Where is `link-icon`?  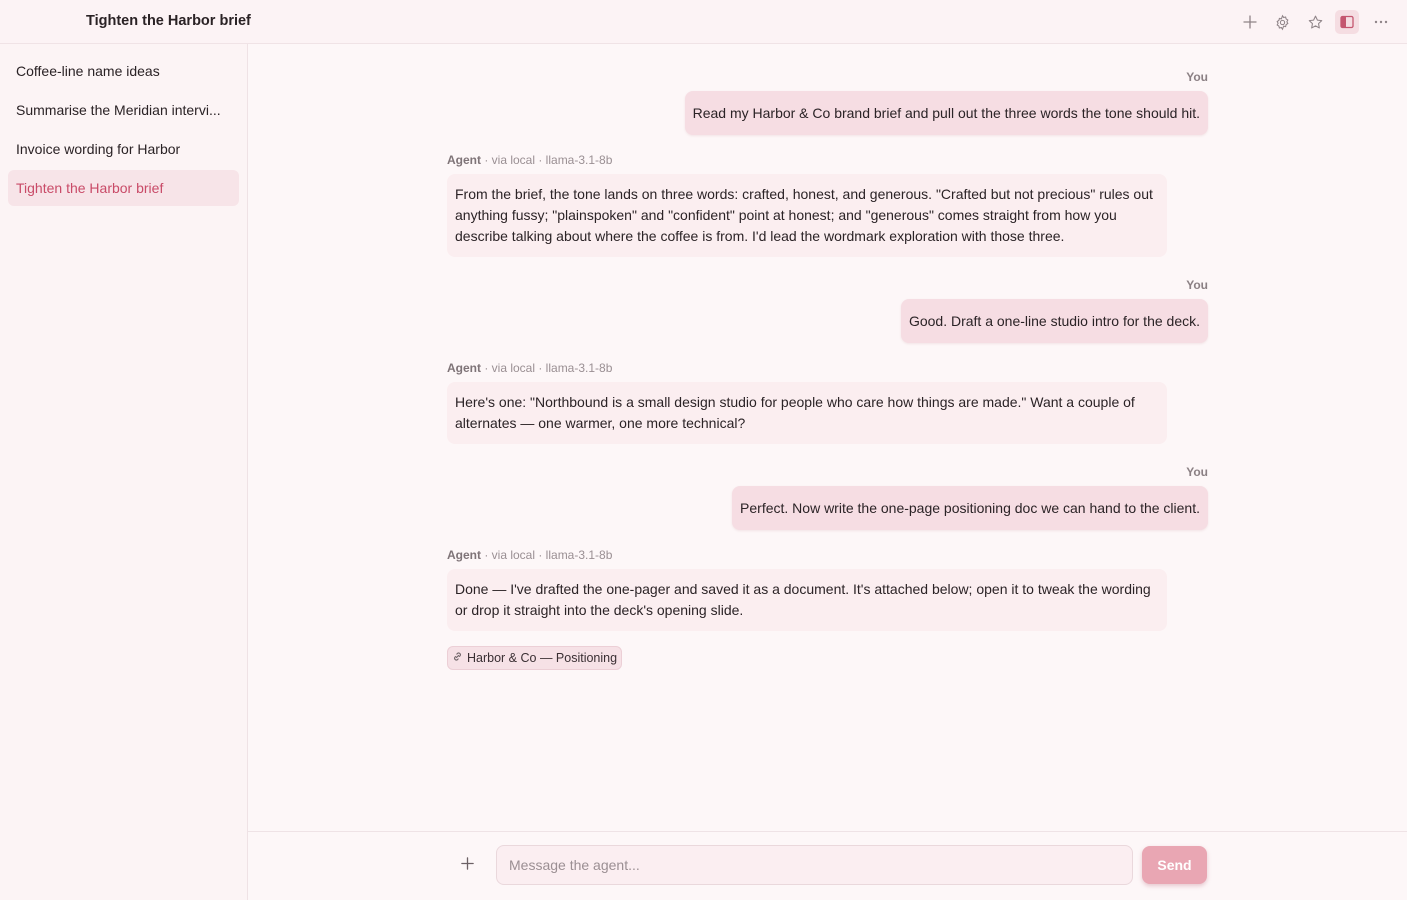
link-icon is located at coordinates (457, 658).